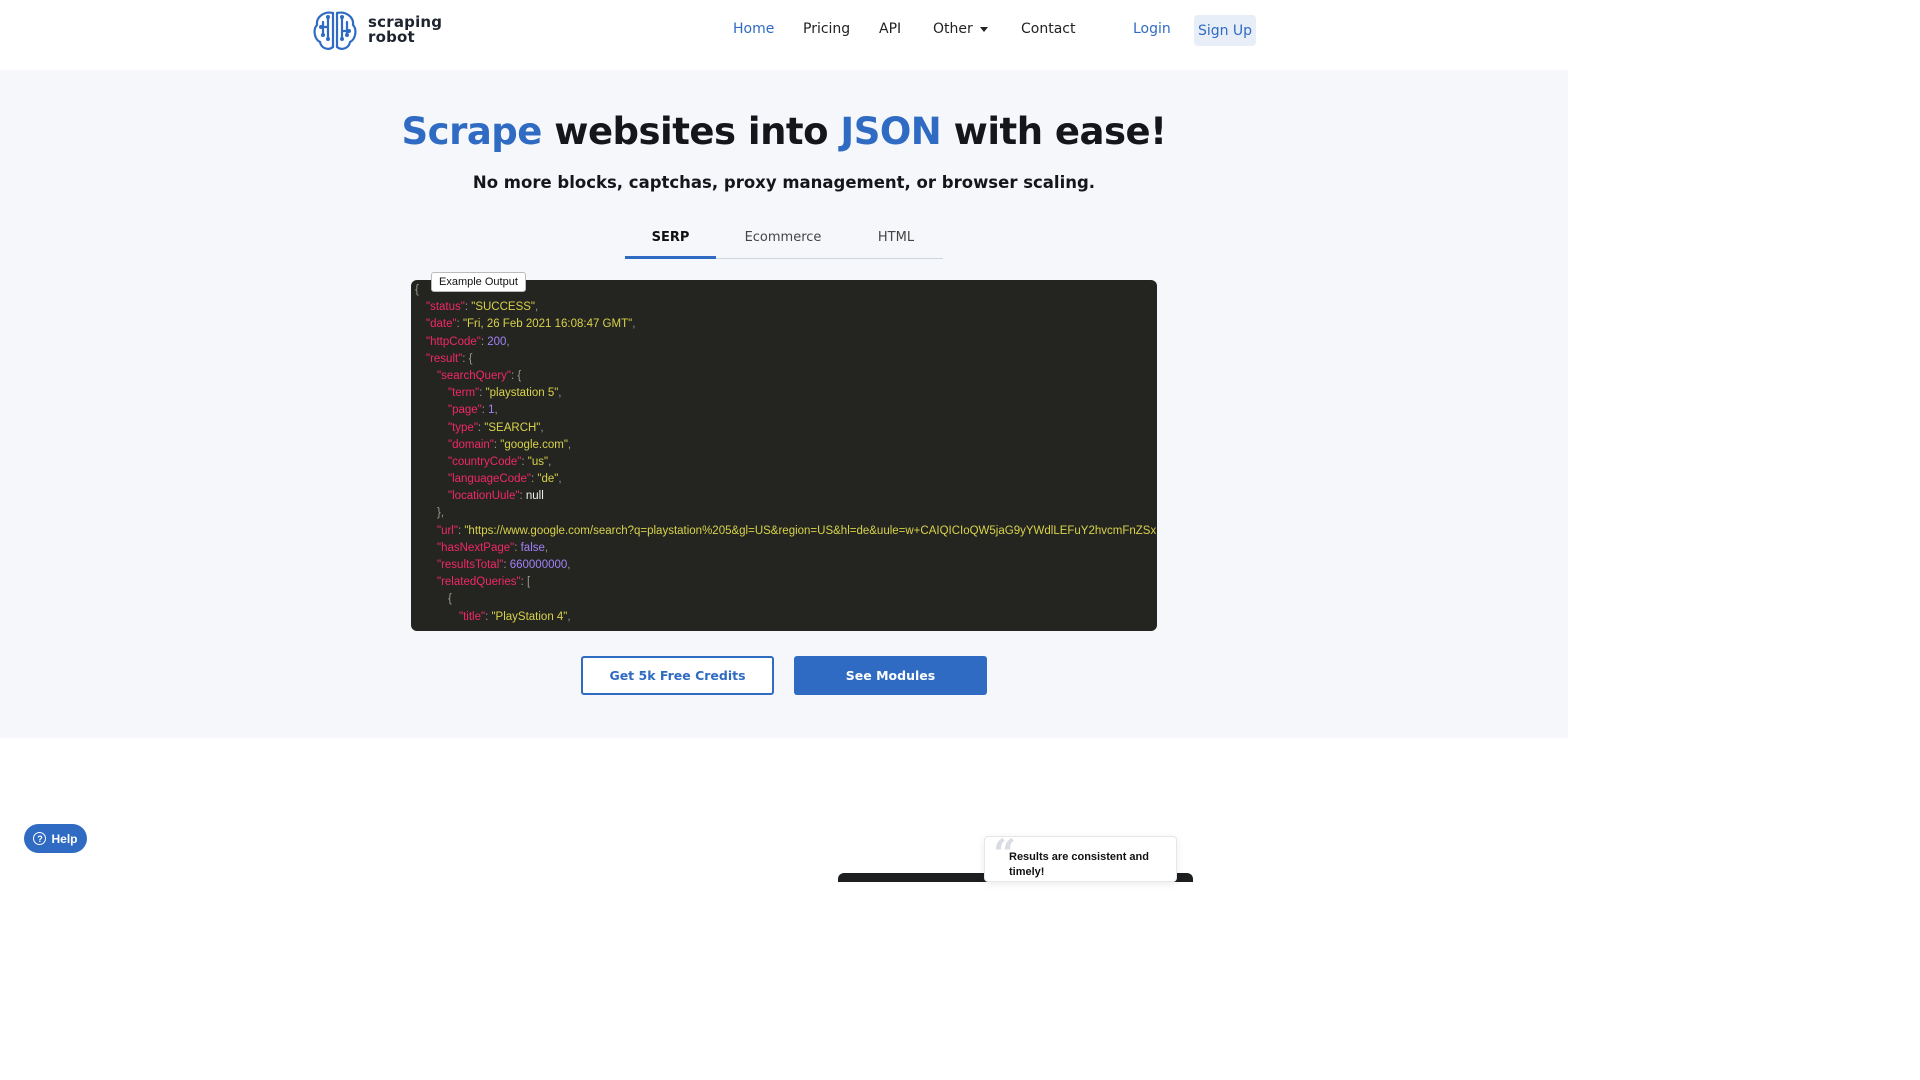 This screenshot has width=1920, height=1080. I want to click on code-token: "url", so click(447, 530).